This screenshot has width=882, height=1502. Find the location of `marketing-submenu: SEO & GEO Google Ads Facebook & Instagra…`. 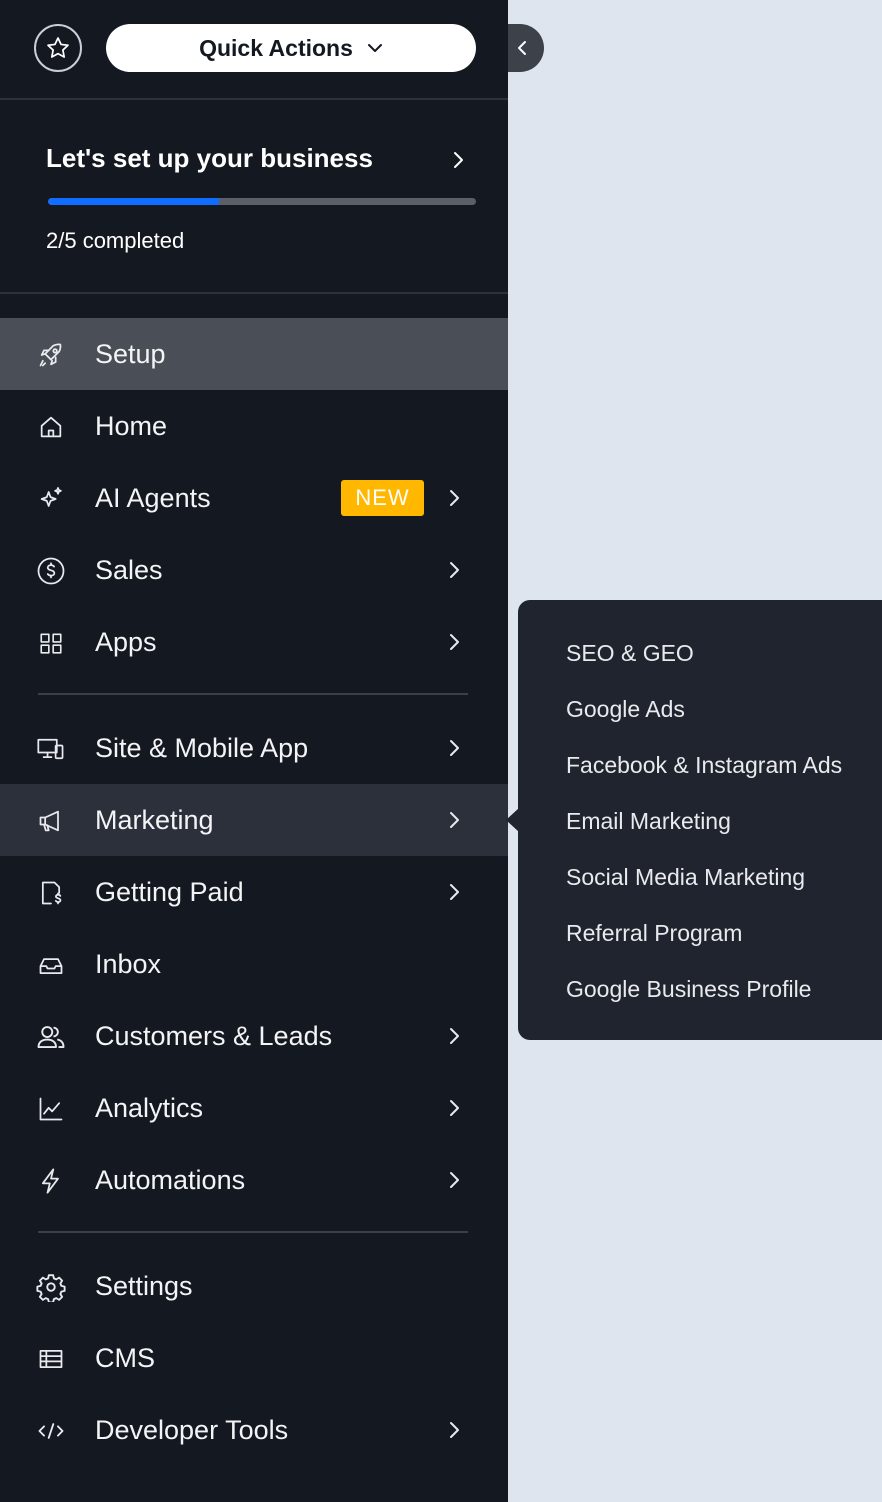

marketing-submenu: SEO & GEO Google Ads Facebook & Instagra… is located at coordinates (700, 820).